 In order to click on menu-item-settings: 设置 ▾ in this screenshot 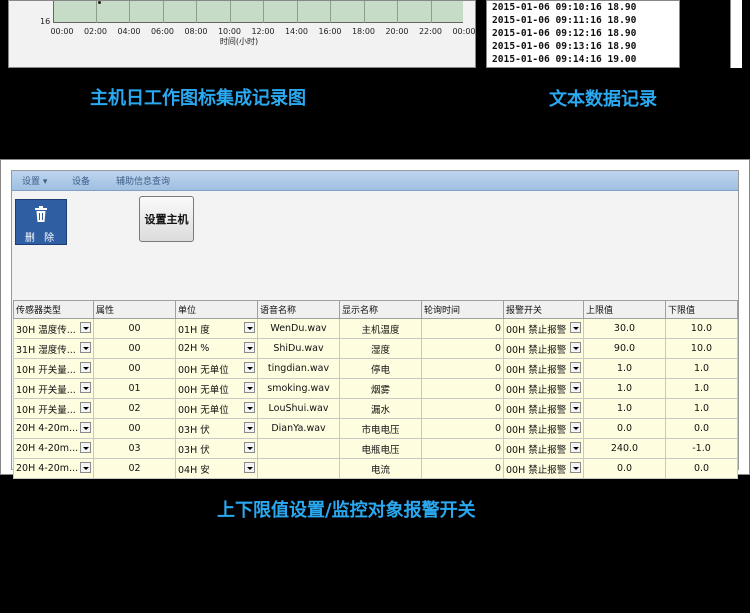, I will do `click(34, 180)`.